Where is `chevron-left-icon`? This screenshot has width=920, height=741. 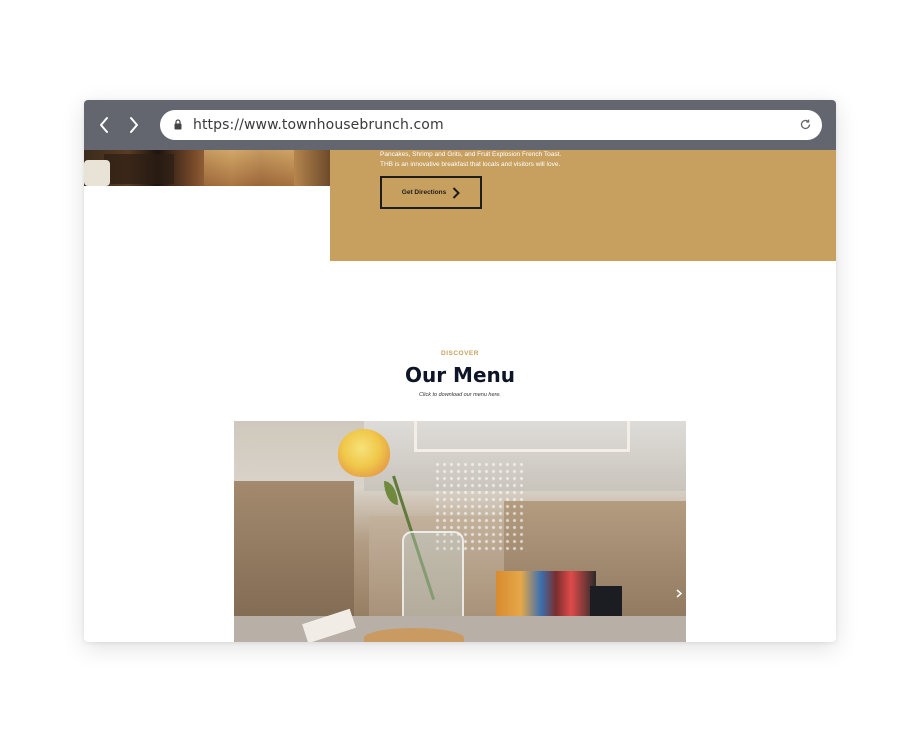
chevron-left-icon is located at coordinates (104, 125).